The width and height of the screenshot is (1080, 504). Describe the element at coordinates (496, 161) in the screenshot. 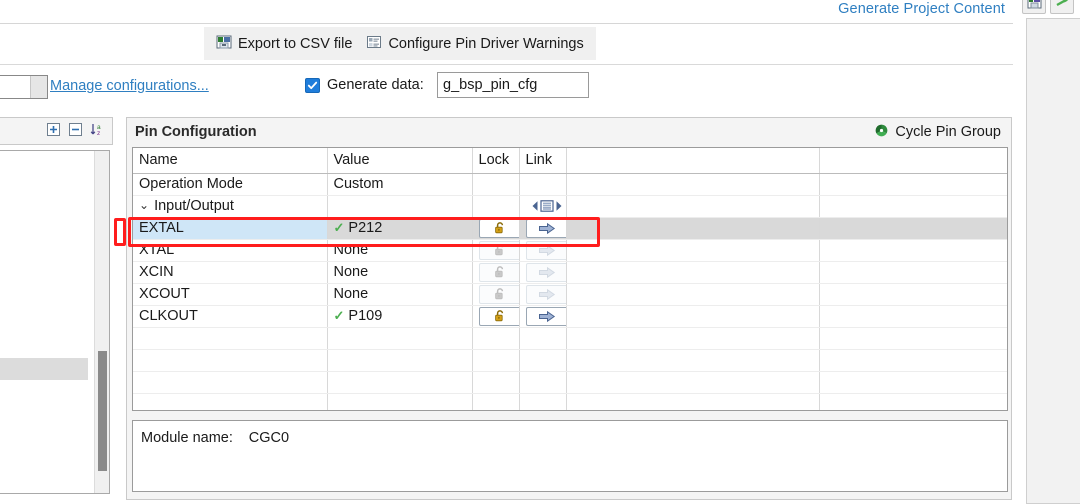

I see `column-header-lock: Lock` at that location.